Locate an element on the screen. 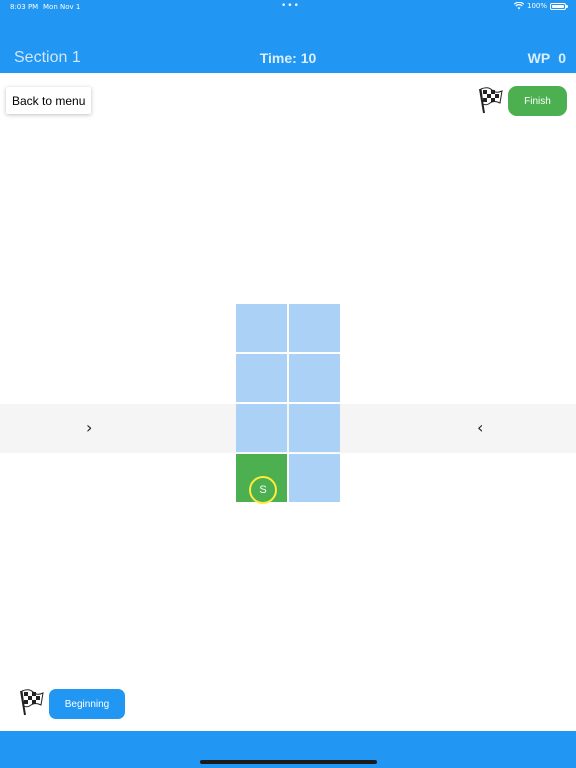  chevron-left-icon: ‹ is located at coordinates (480, 428).